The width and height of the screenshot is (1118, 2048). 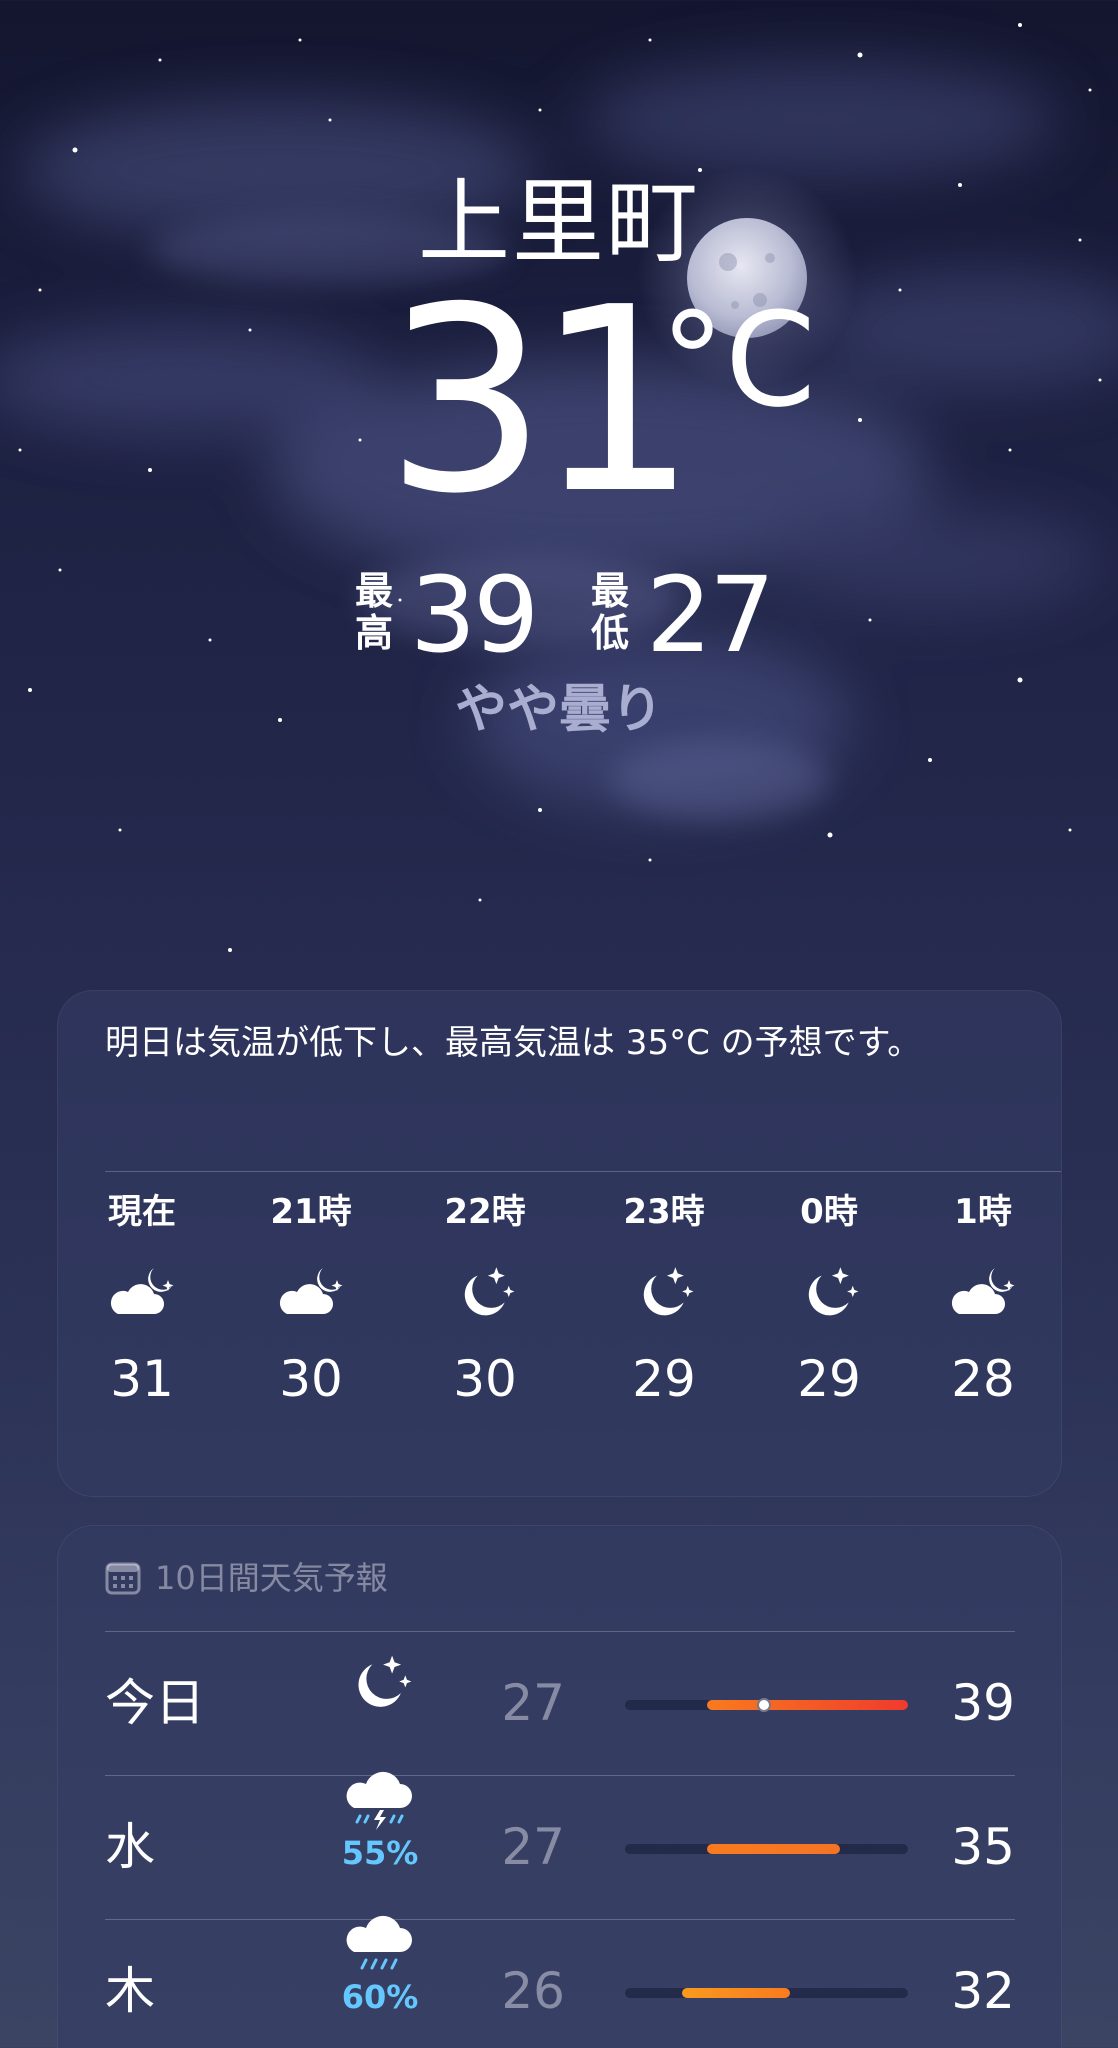 I want to click on ten-day-forecast-title: 10日間天気予報, so click(x=271, y=1578).